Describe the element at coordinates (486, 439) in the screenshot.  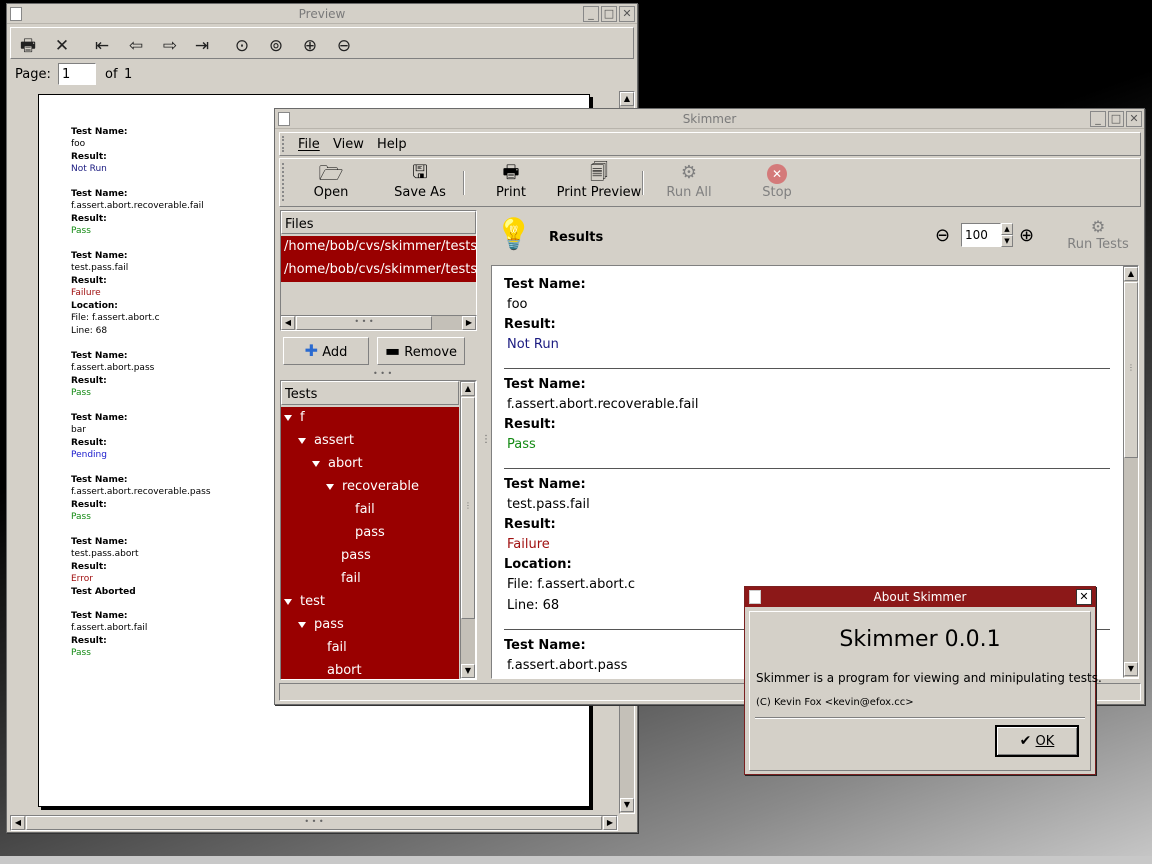
I see `pane-splitter-grip: ⋮` at that location.